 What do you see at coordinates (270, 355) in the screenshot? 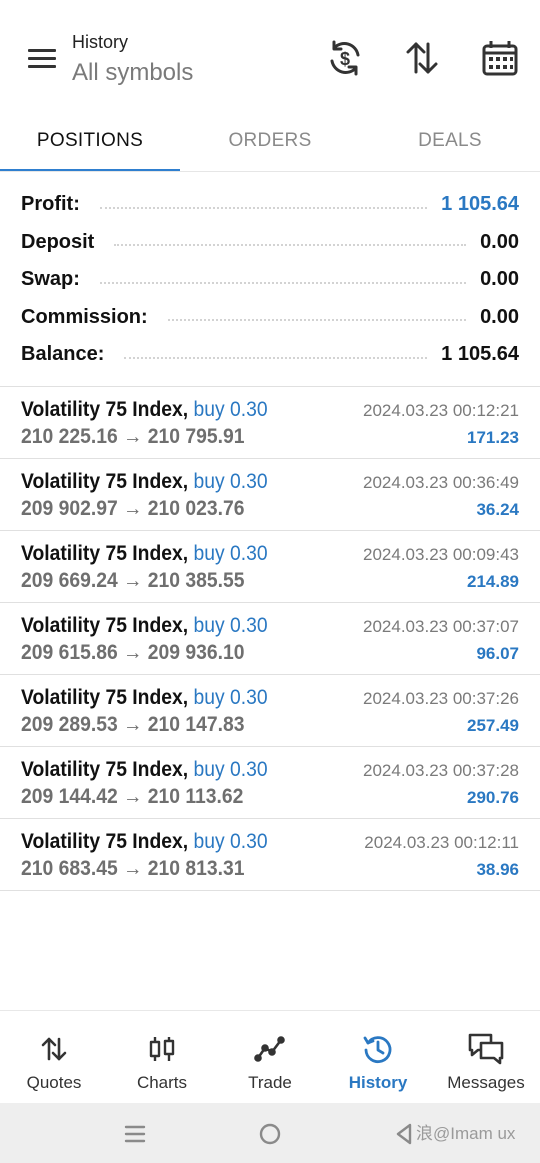
I see `summary-row-balance: Balance: 1 105.64` at bounding box center [270, 355].